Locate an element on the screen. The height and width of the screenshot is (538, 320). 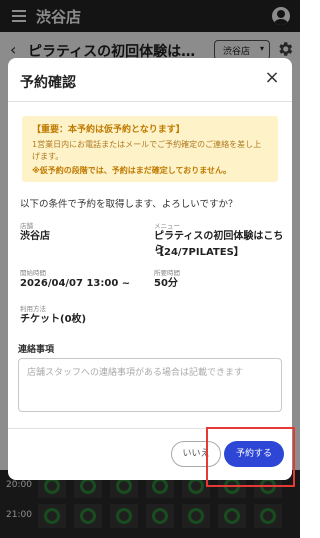
modal-title: 予約確認 is located at coordinates (48, 83).